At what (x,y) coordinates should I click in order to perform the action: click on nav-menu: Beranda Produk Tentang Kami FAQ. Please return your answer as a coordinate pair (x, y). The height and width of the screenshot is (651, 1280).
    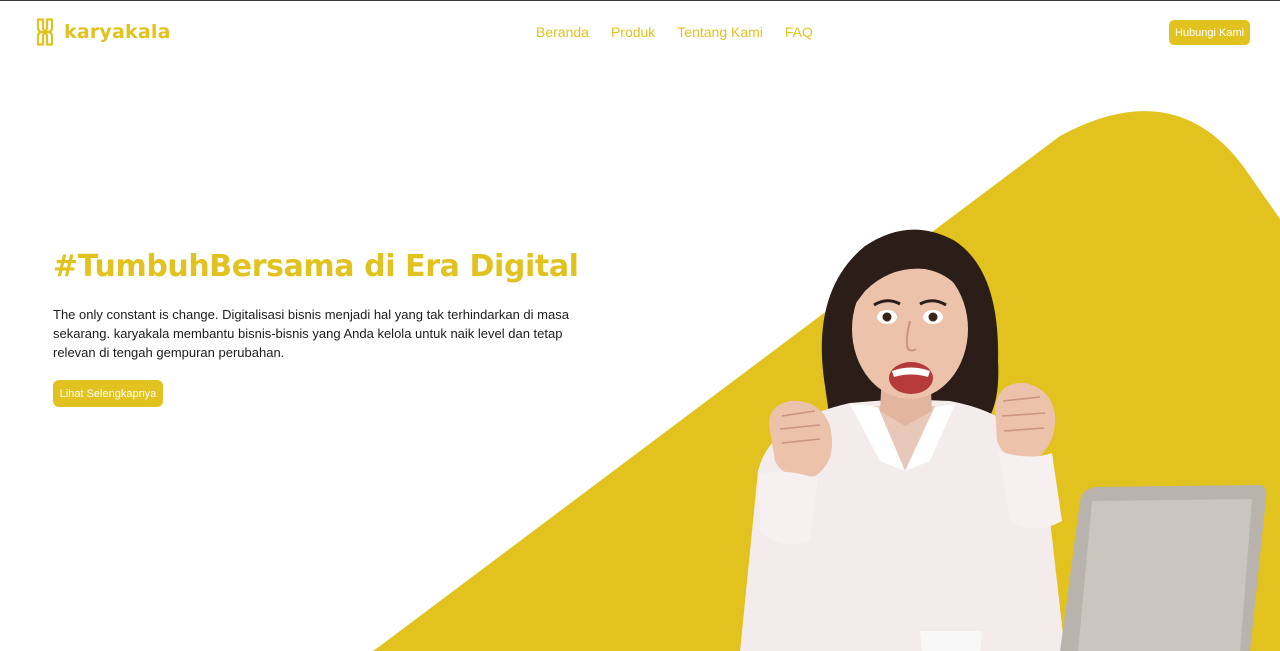
    Looking at the image, I should click on (674, 32).